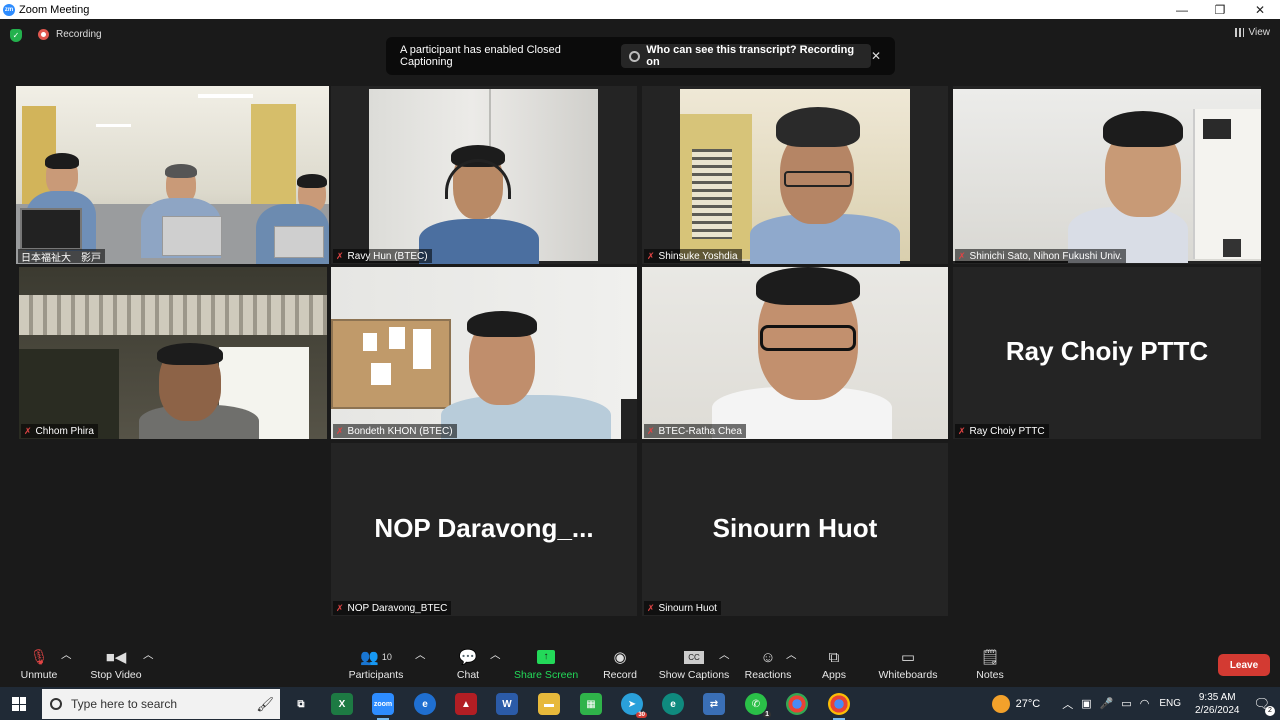 The image size is (1280, 720). I want to click on word-icon: W, so click(507, 704).